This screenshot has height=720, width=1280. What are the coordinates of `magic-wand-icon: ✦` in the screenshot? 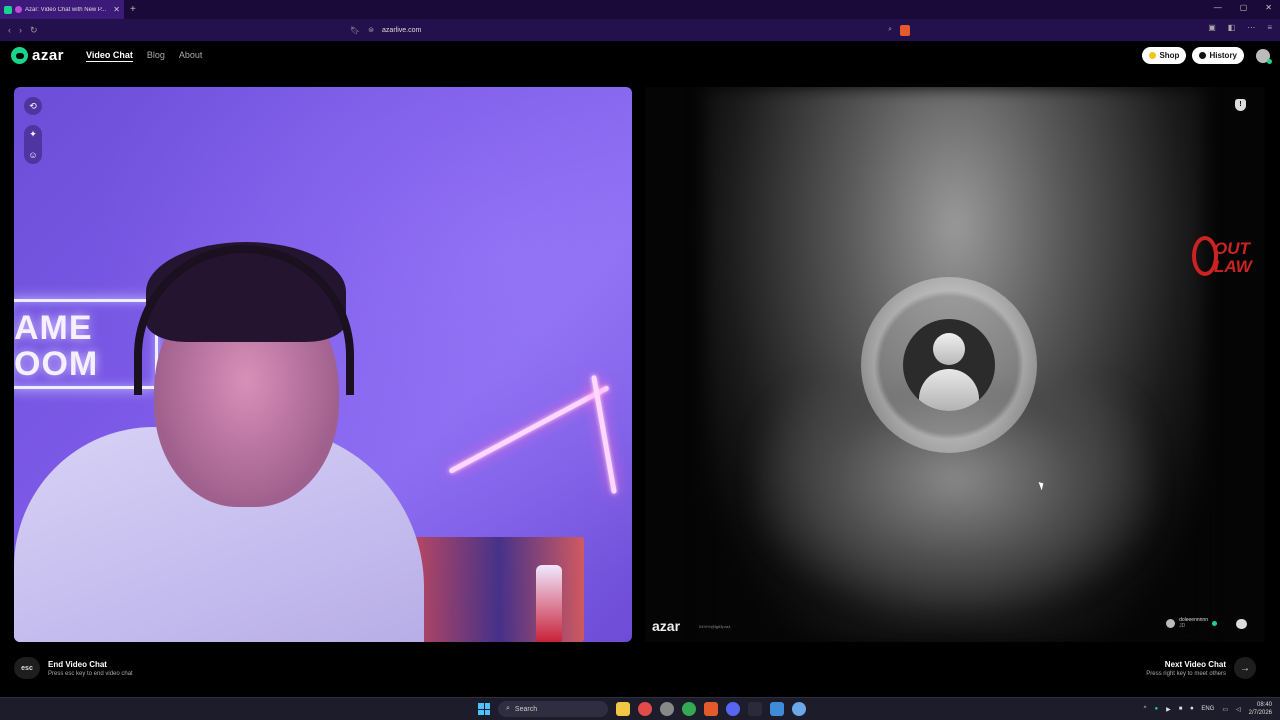 It's located at (33, 134).